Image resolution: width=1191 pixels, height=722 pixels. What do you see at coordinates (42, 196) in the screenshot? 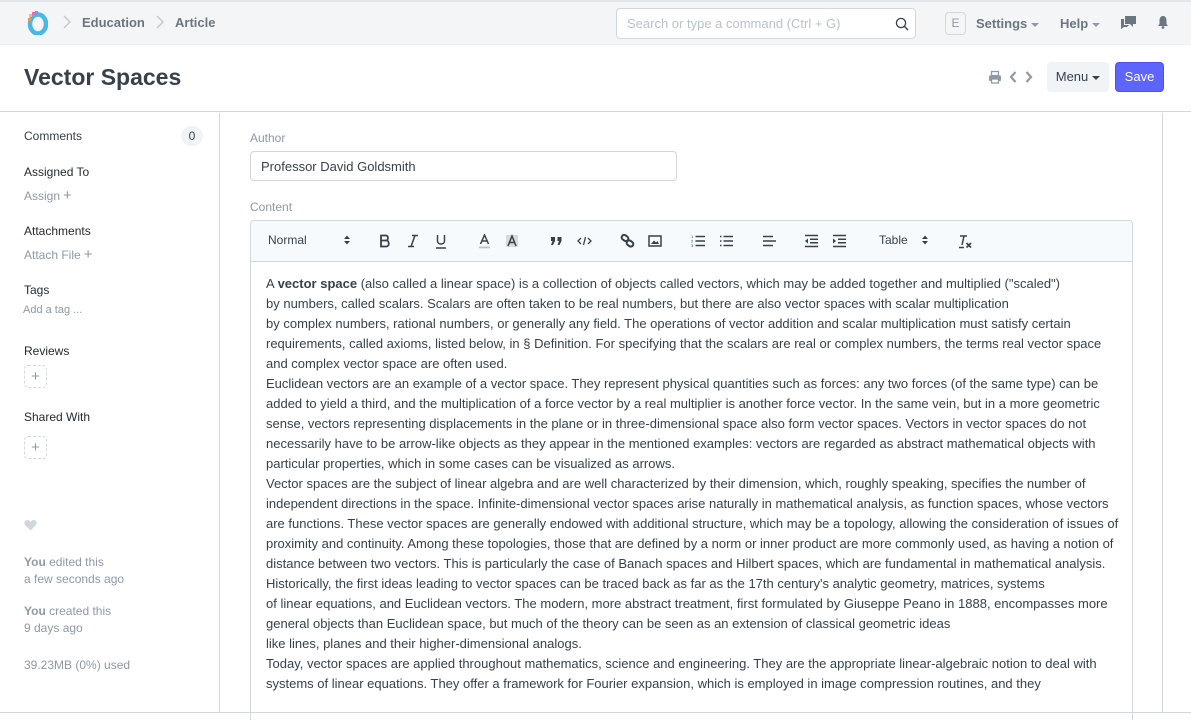
I see `assign-label: Assign` at bounding box center [42, 196].